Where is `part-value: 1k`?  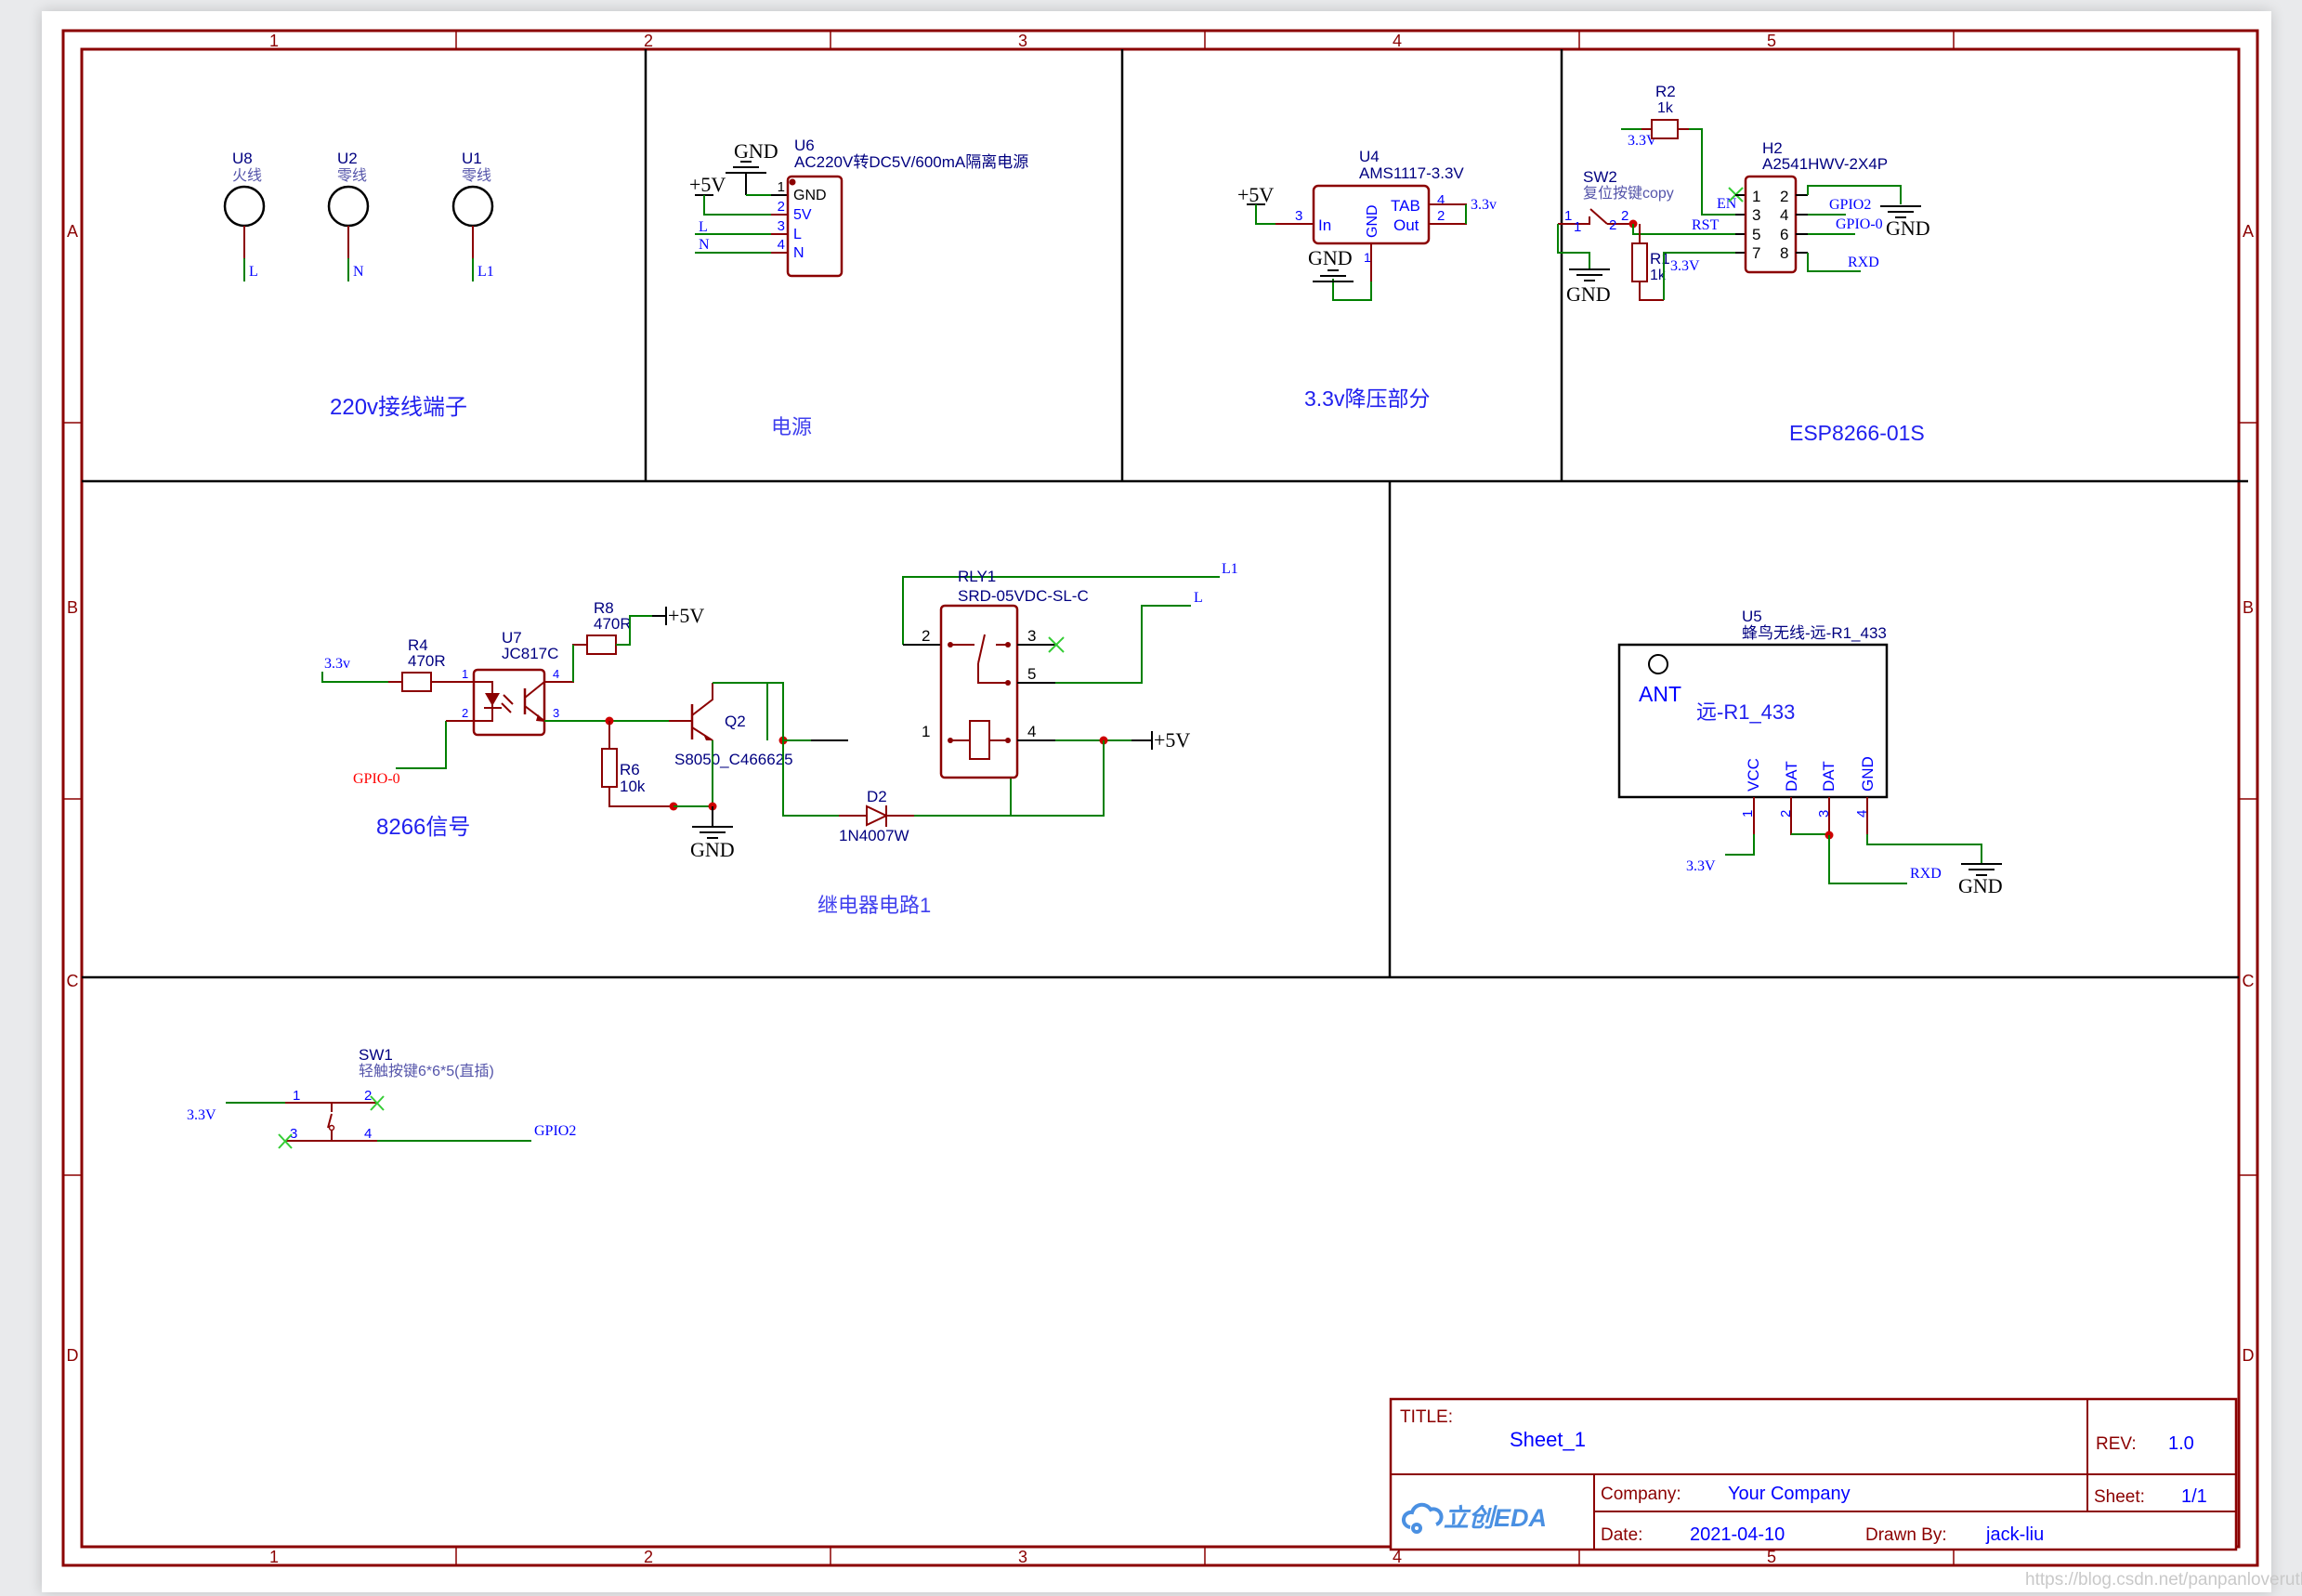 part-value: 1k is located at coordinates (1665, 108).